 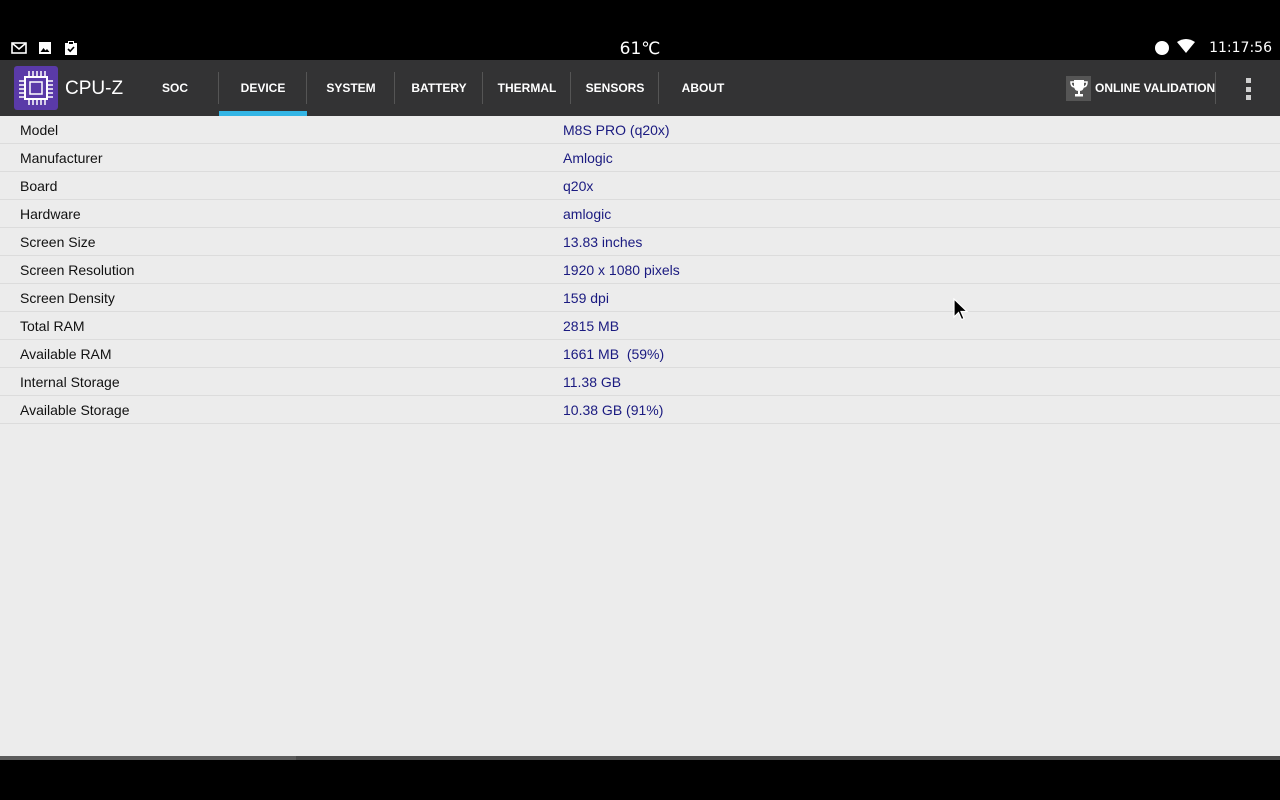 I want to click on info-value: 13.83 inches, so click(x=603, y=242).